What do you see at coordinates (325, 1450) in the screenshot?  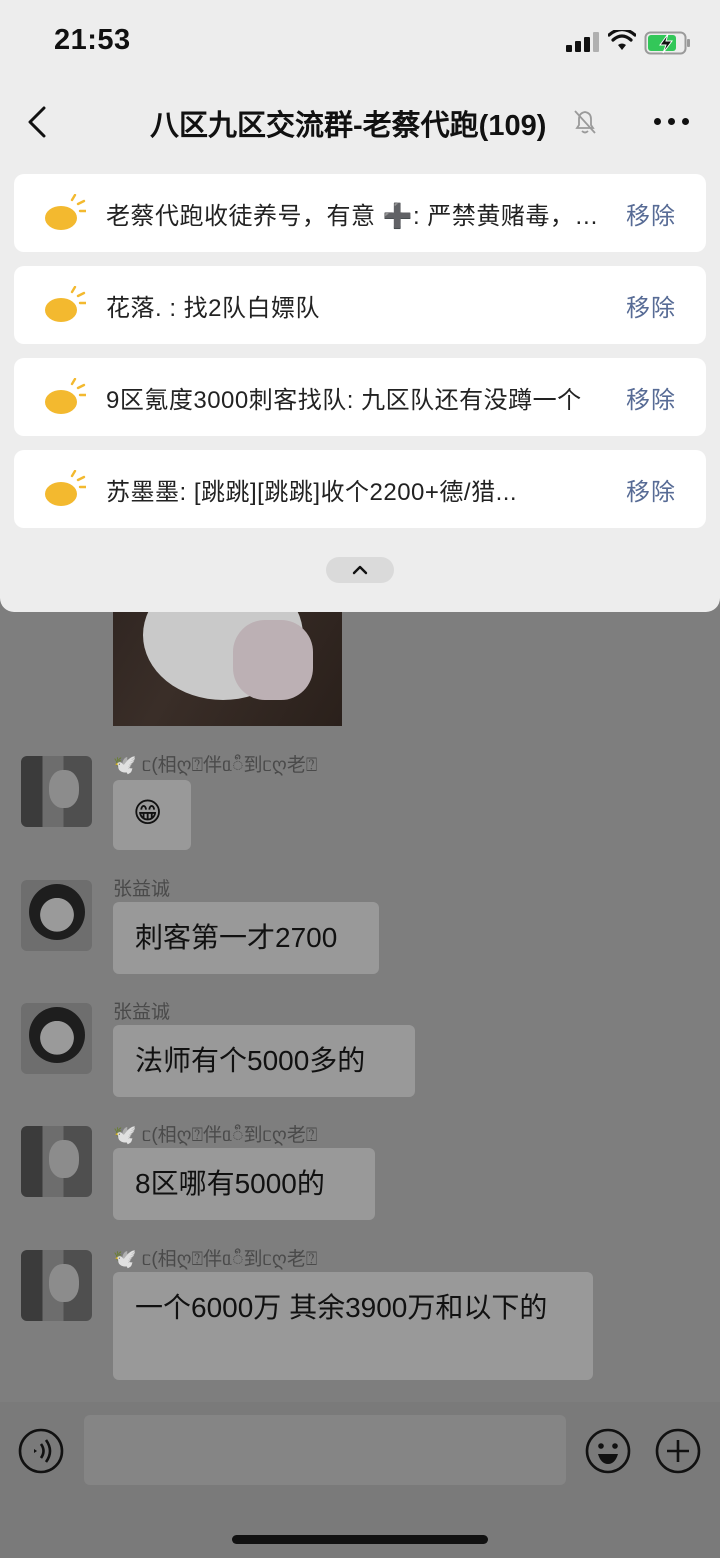 I see `message-input` at bounding box center [325, 1450].